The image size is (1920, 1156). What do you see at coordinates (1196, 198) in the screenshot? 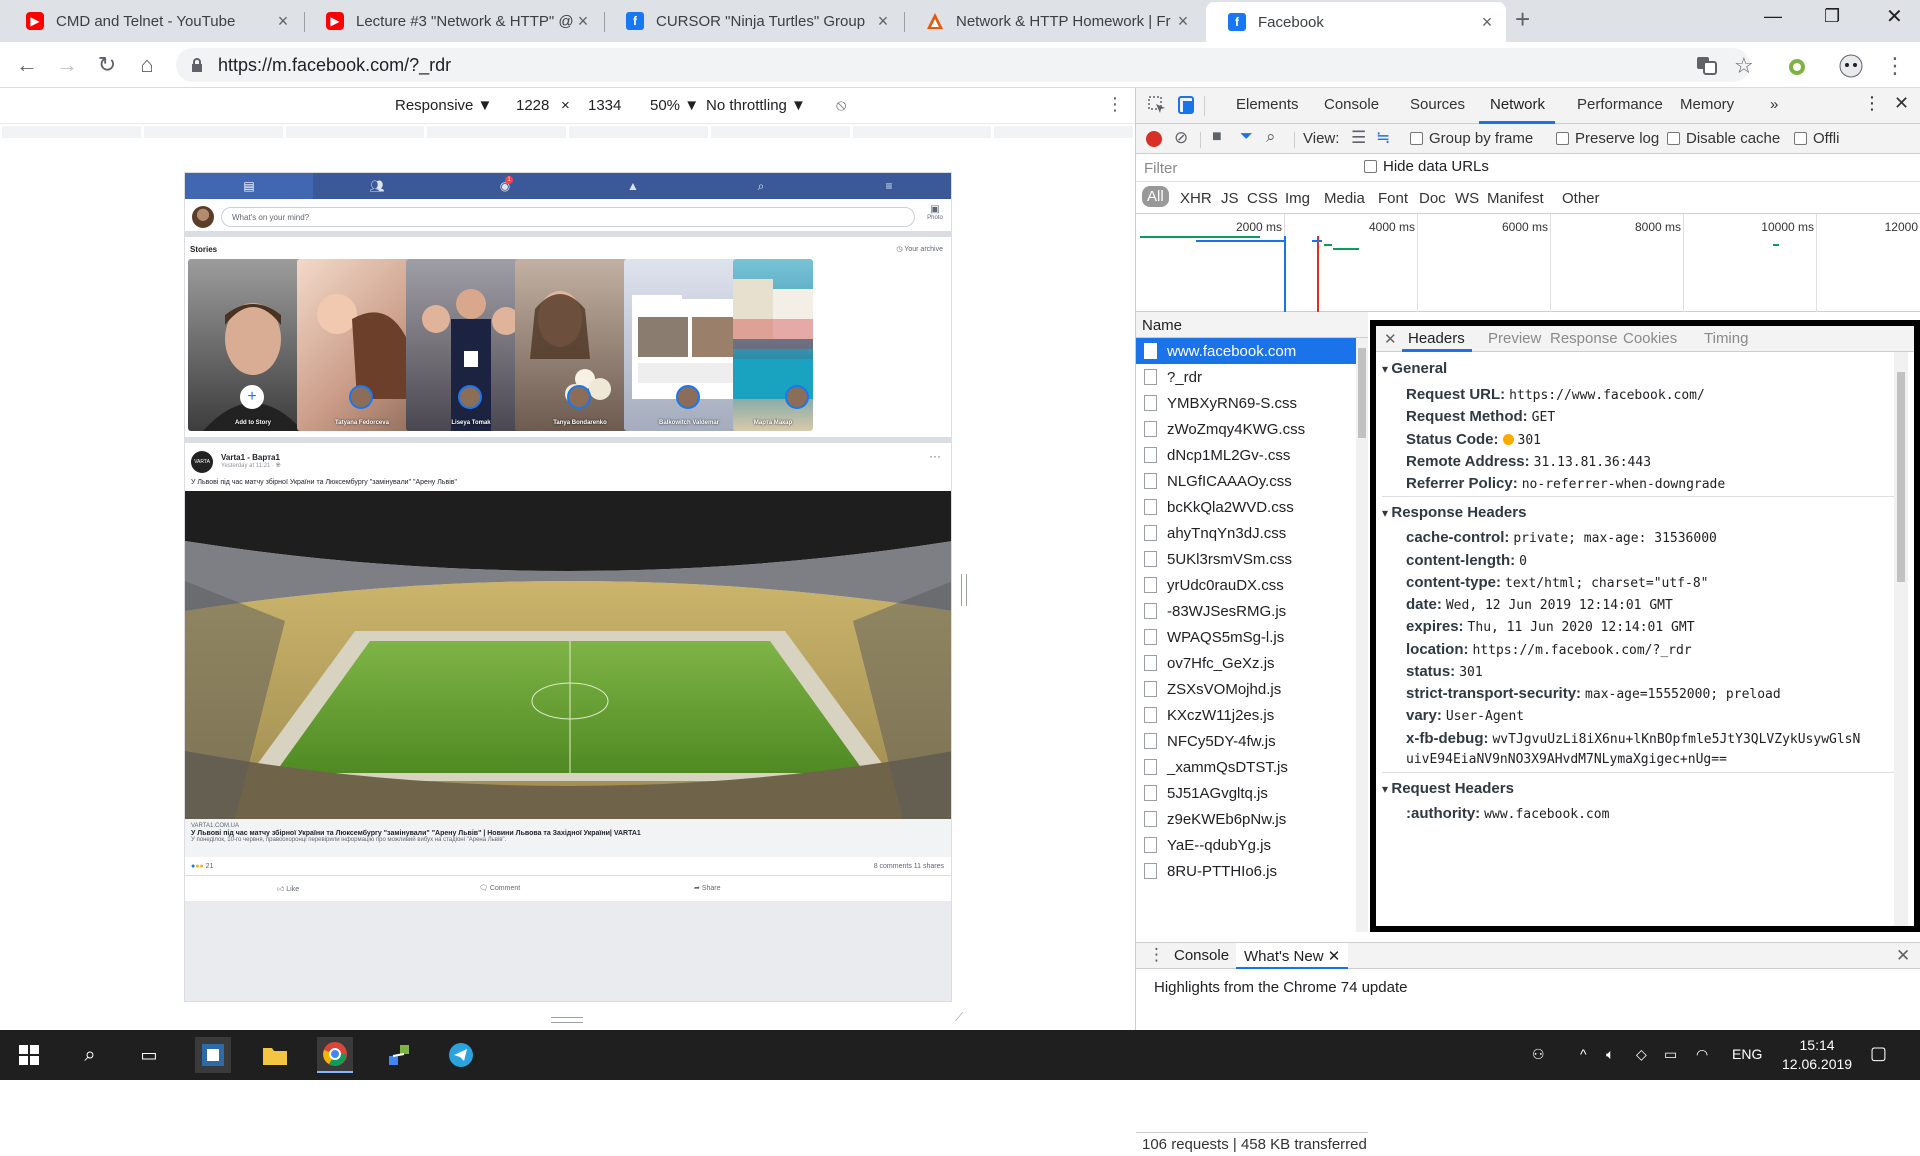
I see `filter-xhr: XHR` at bounding box center [1196, 198].